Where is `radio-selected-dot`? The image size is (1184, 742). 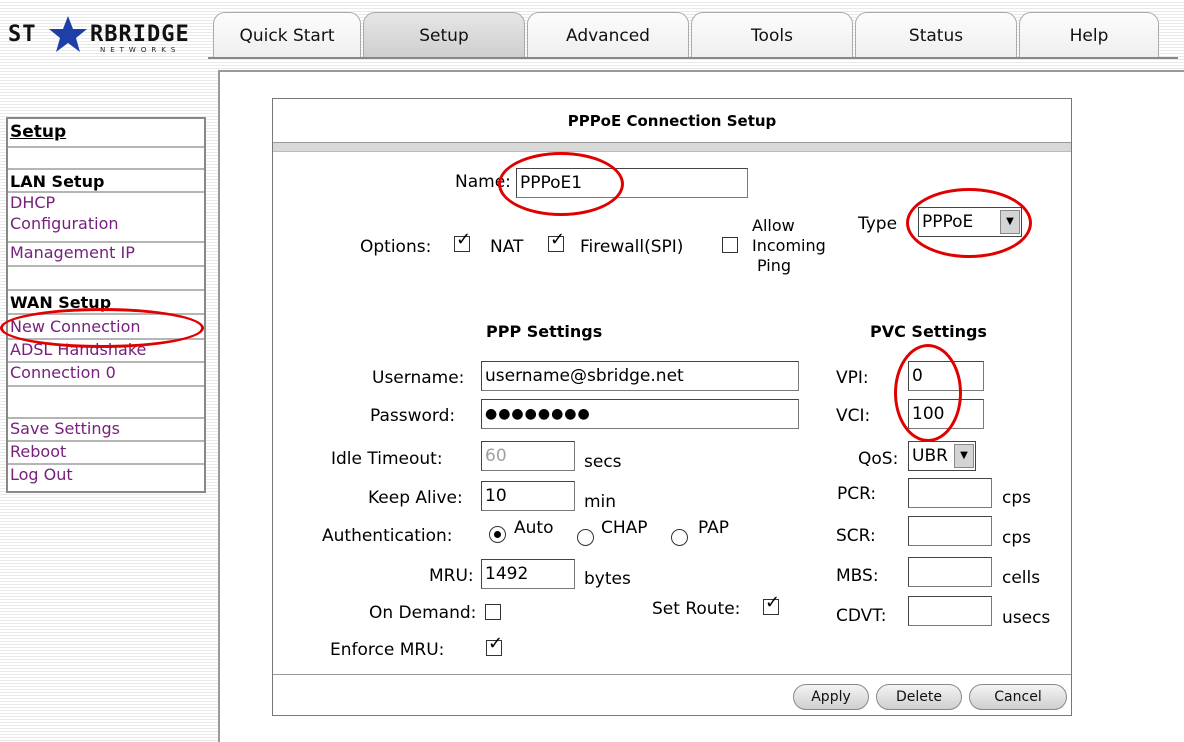 radio-selected-dot is located at coordinates (497, 534).